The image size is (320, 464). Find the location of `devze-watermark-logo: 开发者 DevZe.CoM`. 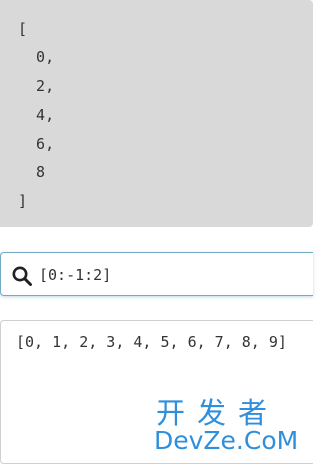

devze-watermark-logo: 开发者 DevZe.CoM is located at coordinates (230, 427).